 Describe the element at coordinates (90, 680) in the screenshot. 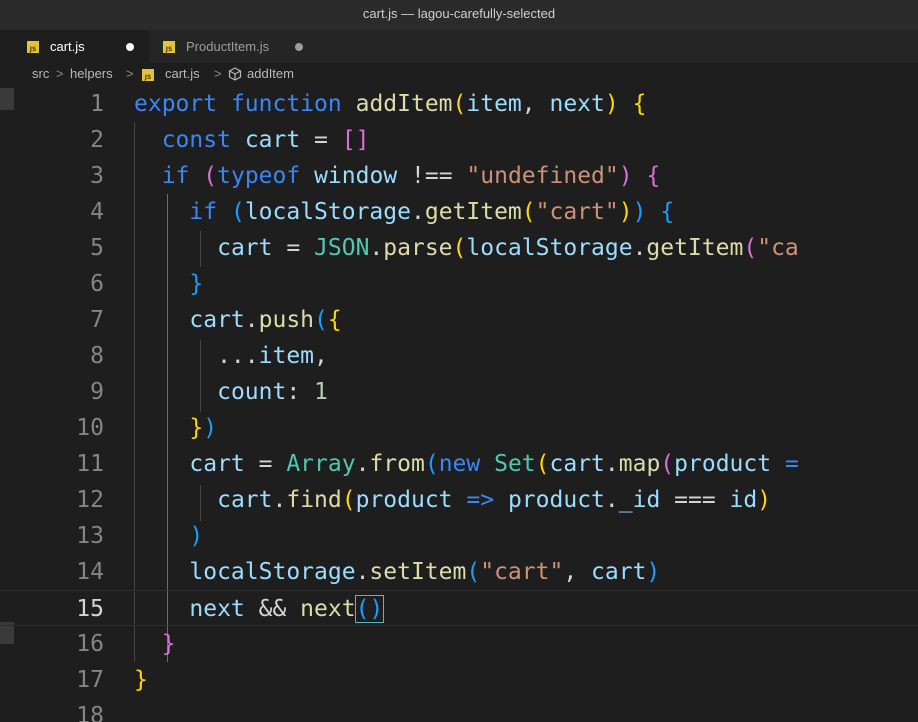

I see `line-number: 17` at that location.